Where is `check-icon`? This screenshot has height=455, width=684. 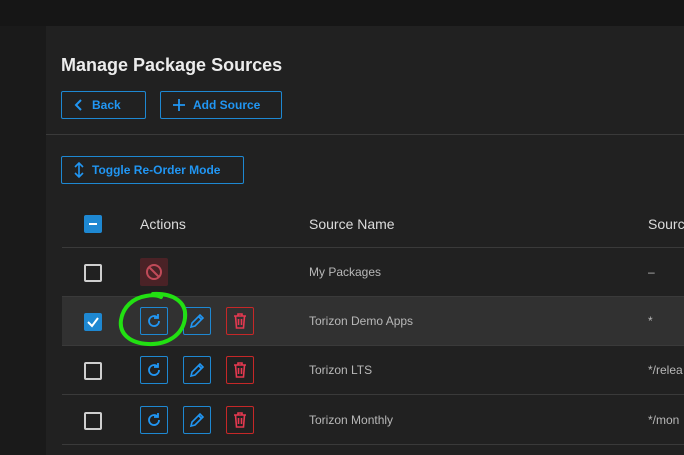 check-icon is located at coordinates (93, 322).